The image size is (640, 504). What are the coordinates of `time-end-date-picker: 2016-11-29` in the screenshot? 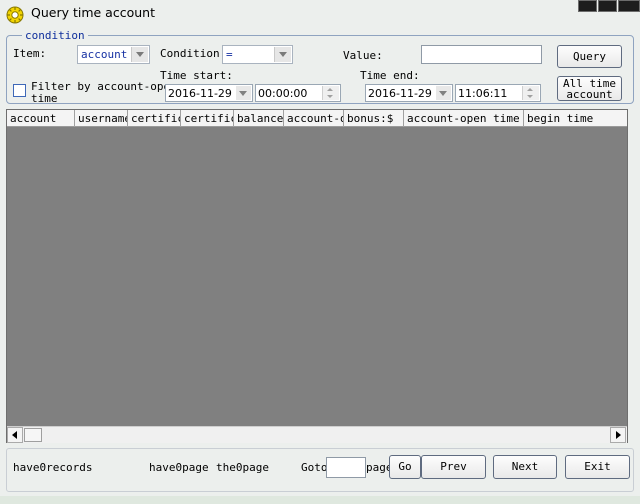 It's located at (409, 93).